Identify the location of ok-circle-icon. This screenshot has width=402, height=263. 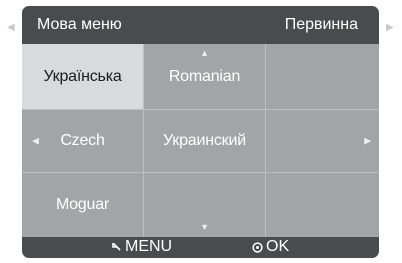
(257, 247).